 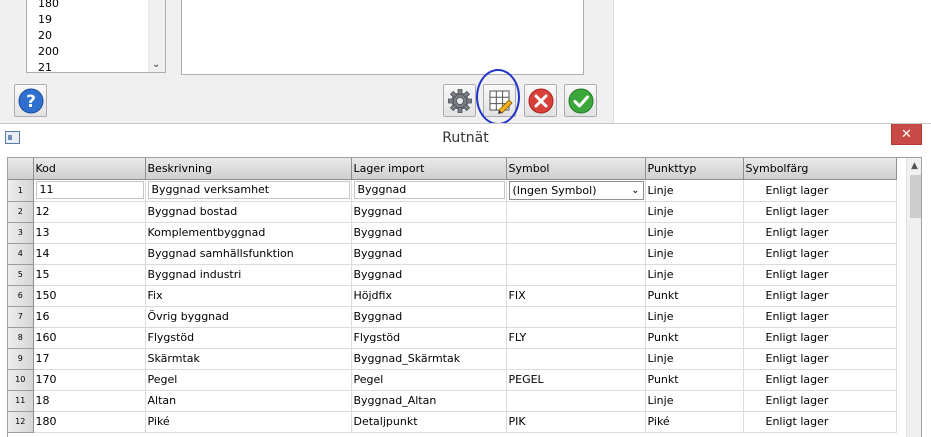 I want to click on row-header: 3, so click(x=21, y=233).